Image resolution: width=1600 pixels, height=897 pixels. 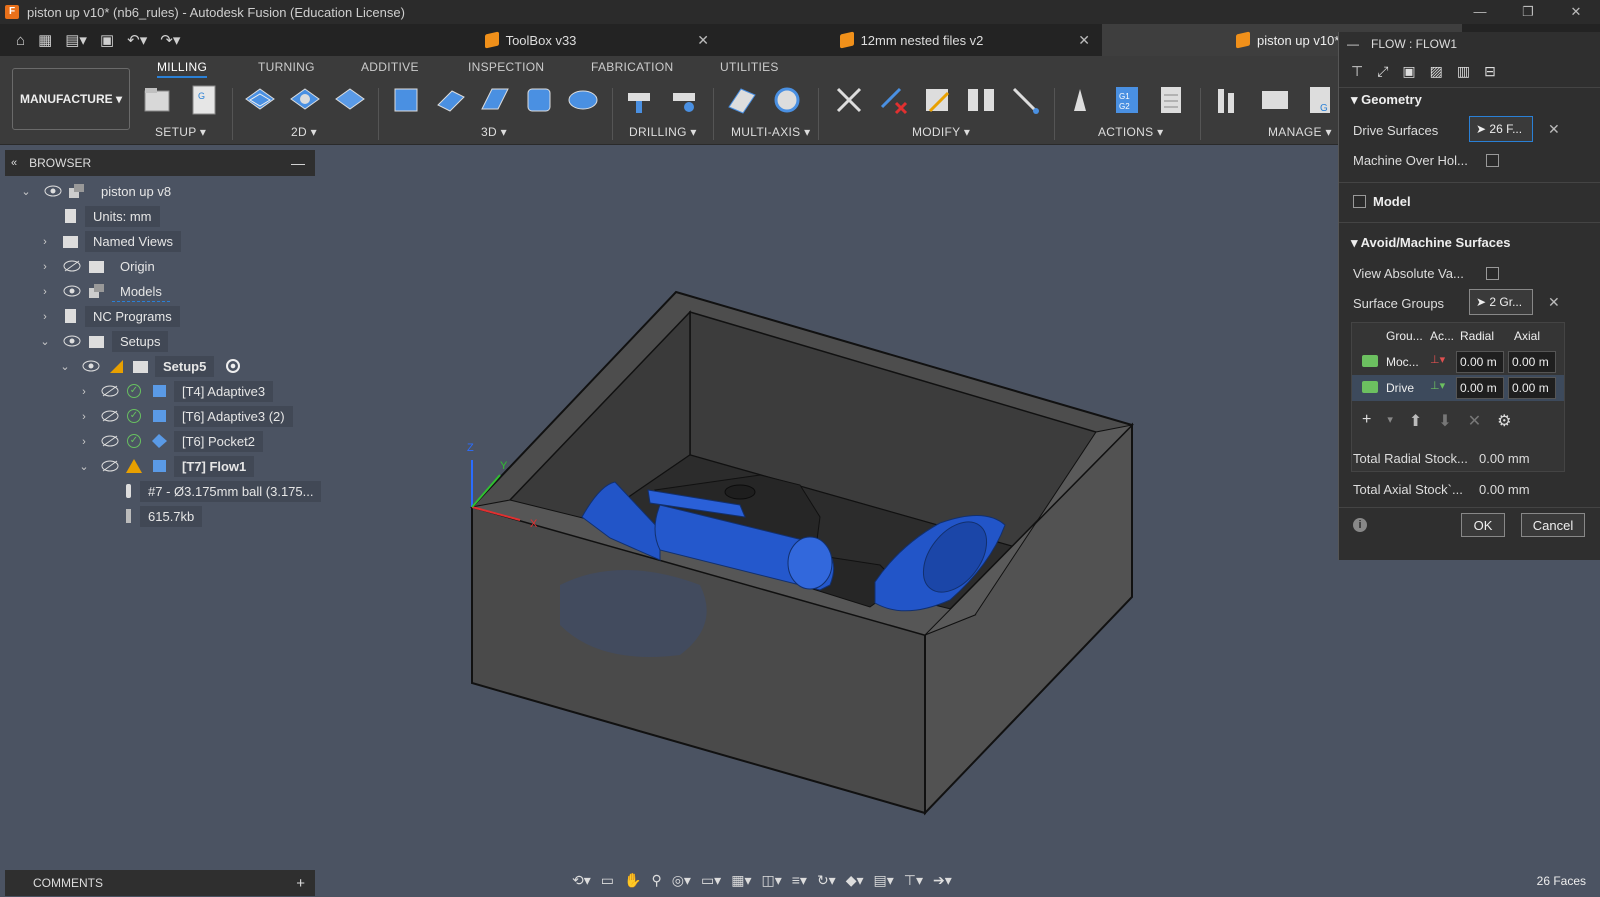 What do you see at coordinates (1386, 100) in the screenshot?
I see `geometry-section: ▾ Geometry` at bounding box center [1386, 100].